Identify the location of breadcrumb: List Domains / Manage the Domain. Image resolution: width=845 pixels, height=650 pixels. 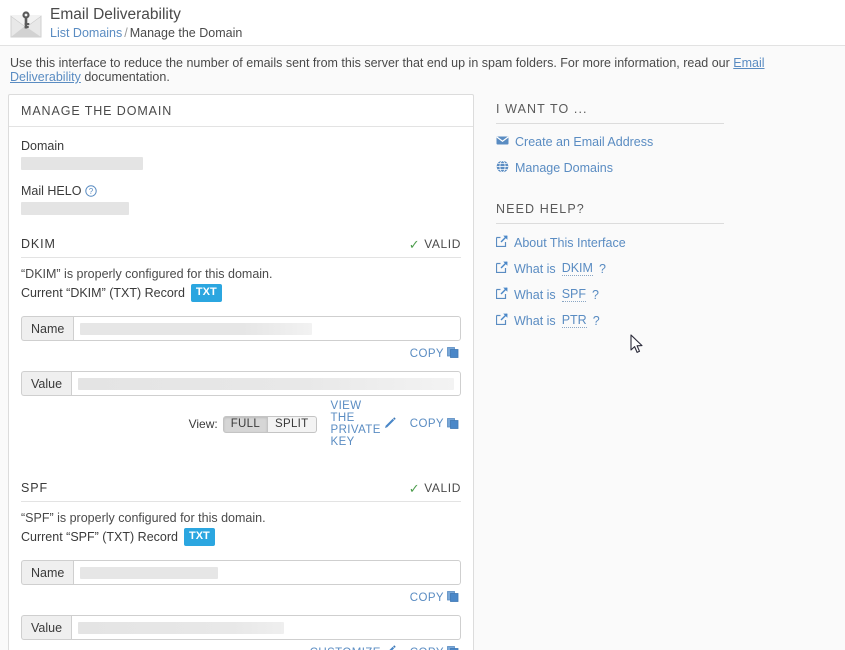
(146, 33).